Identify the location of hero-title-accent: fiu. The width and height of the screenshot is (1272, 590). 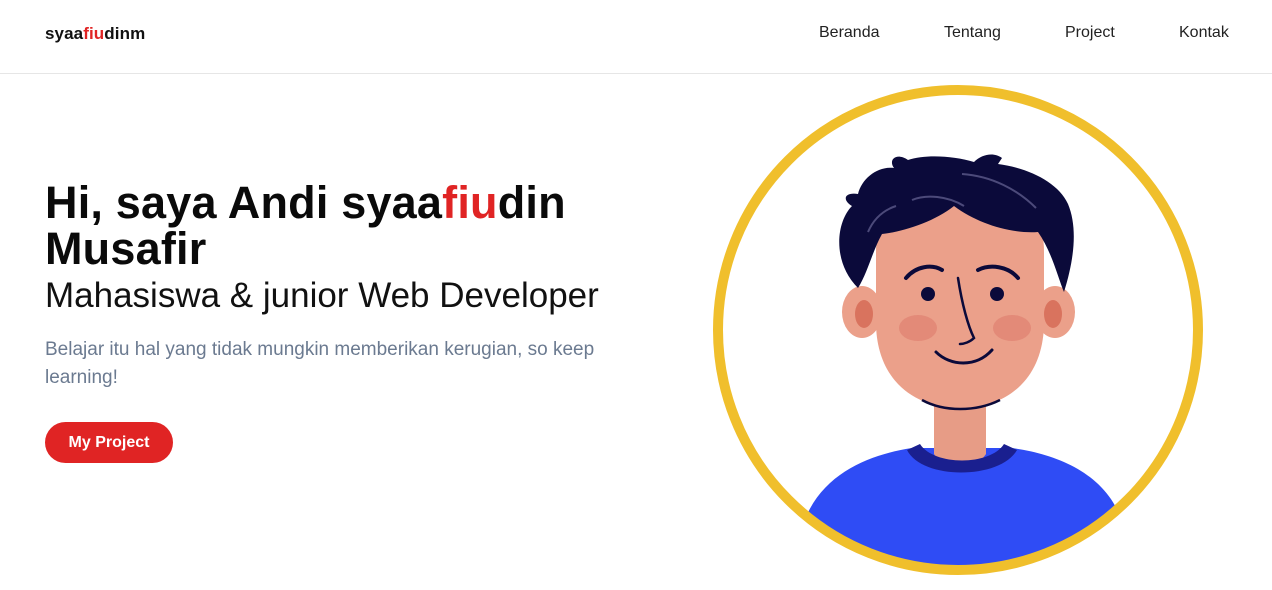
(470, 202).